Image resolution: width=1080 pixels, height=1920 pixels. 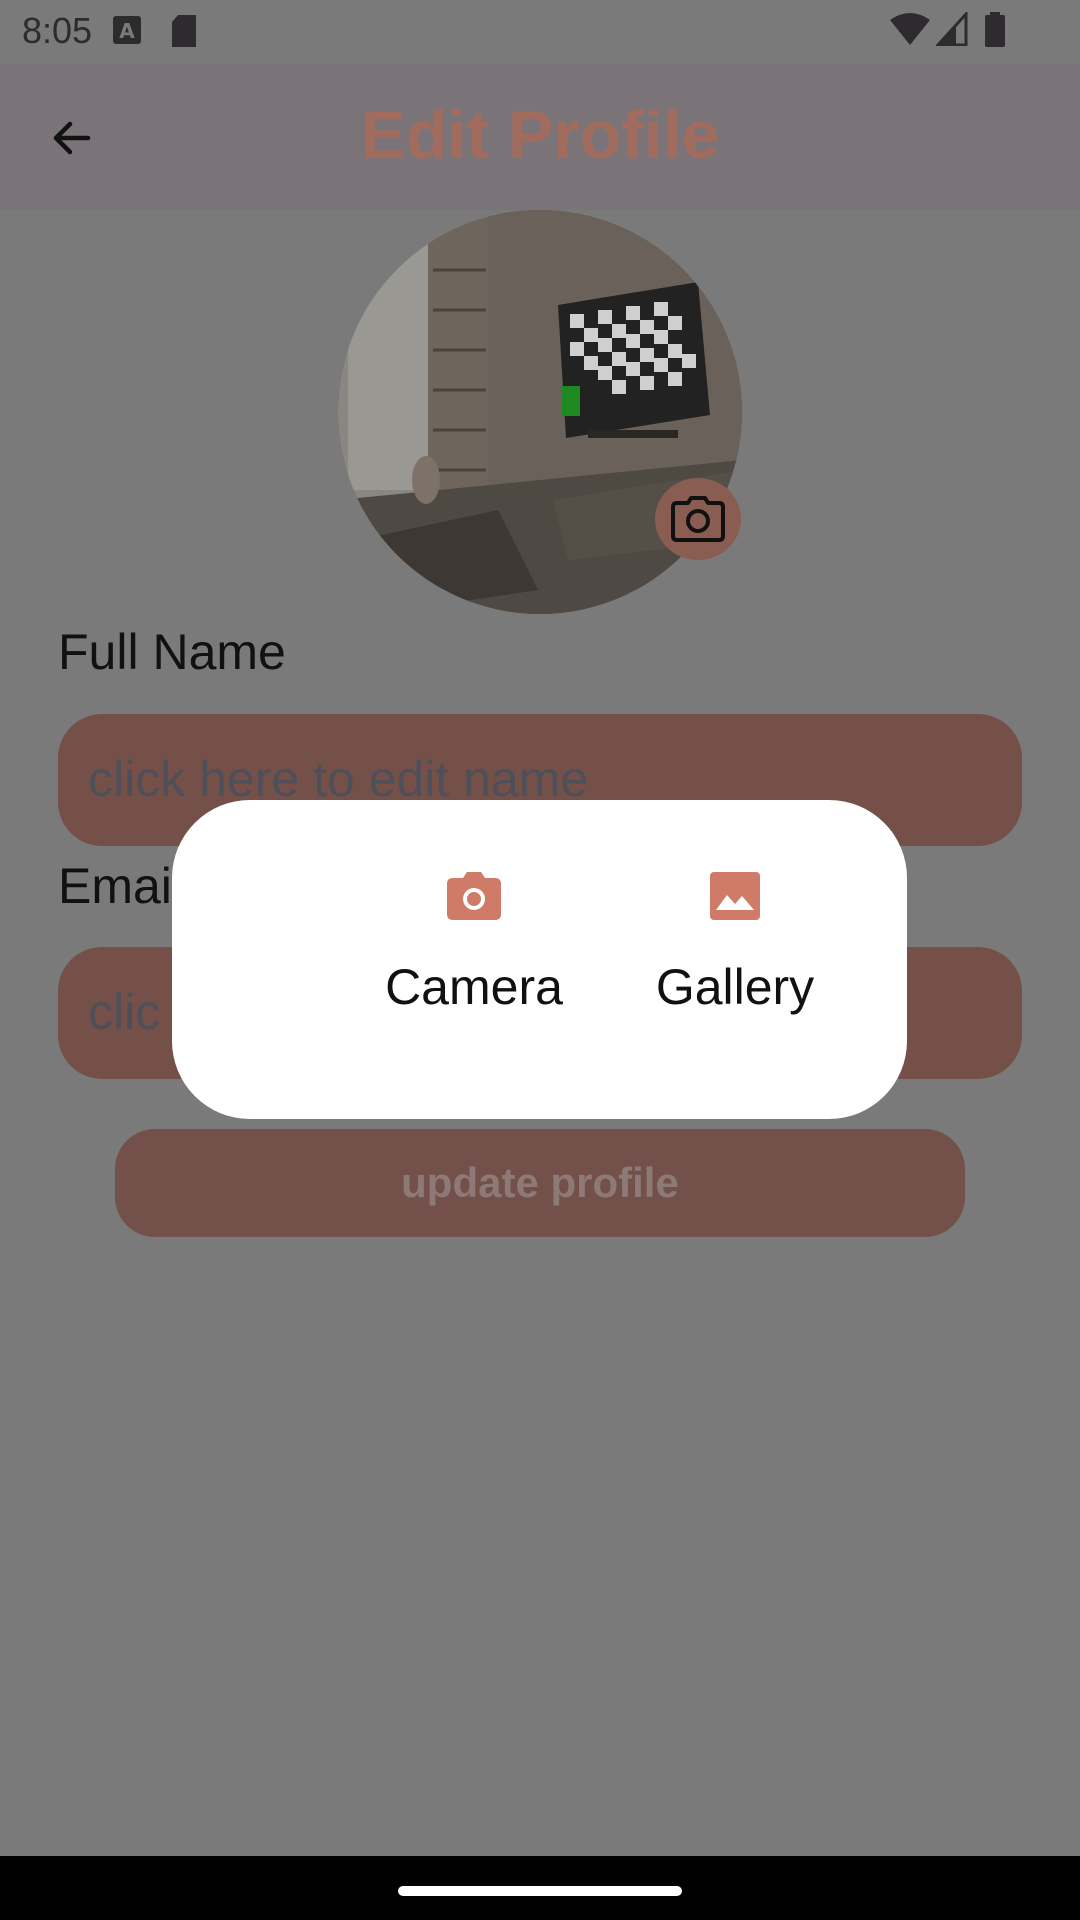 I want to click on home-handle, so click(x=540, y=1891).